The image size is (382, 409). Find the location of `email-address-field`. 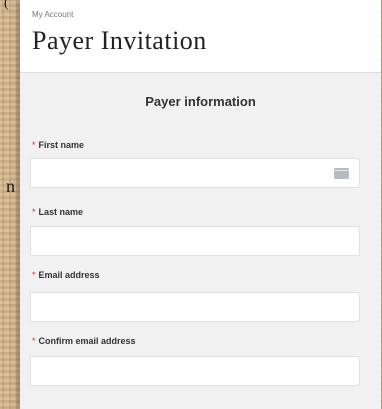

email-address-field is located at coordinates (195, 307).